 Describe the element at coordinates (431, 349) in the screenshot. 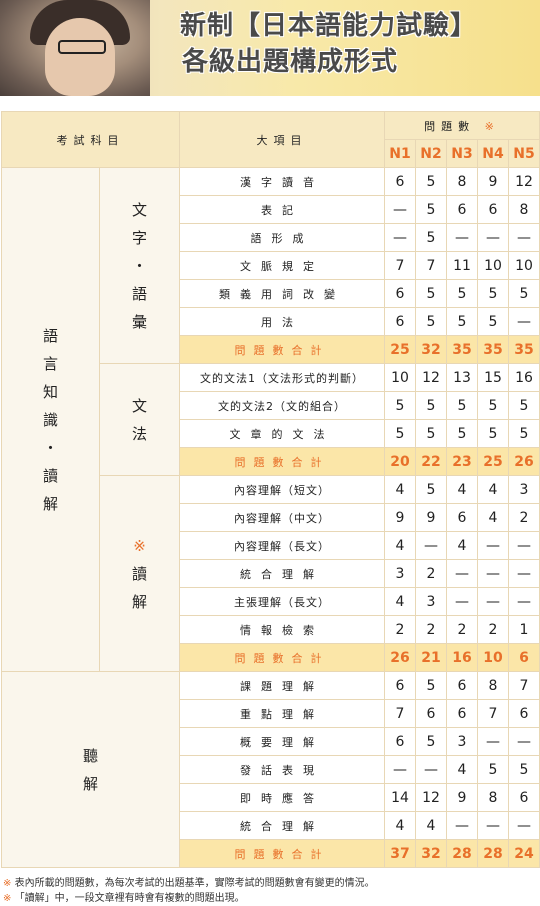

I see `vocab-sum-value: 32` at that location.